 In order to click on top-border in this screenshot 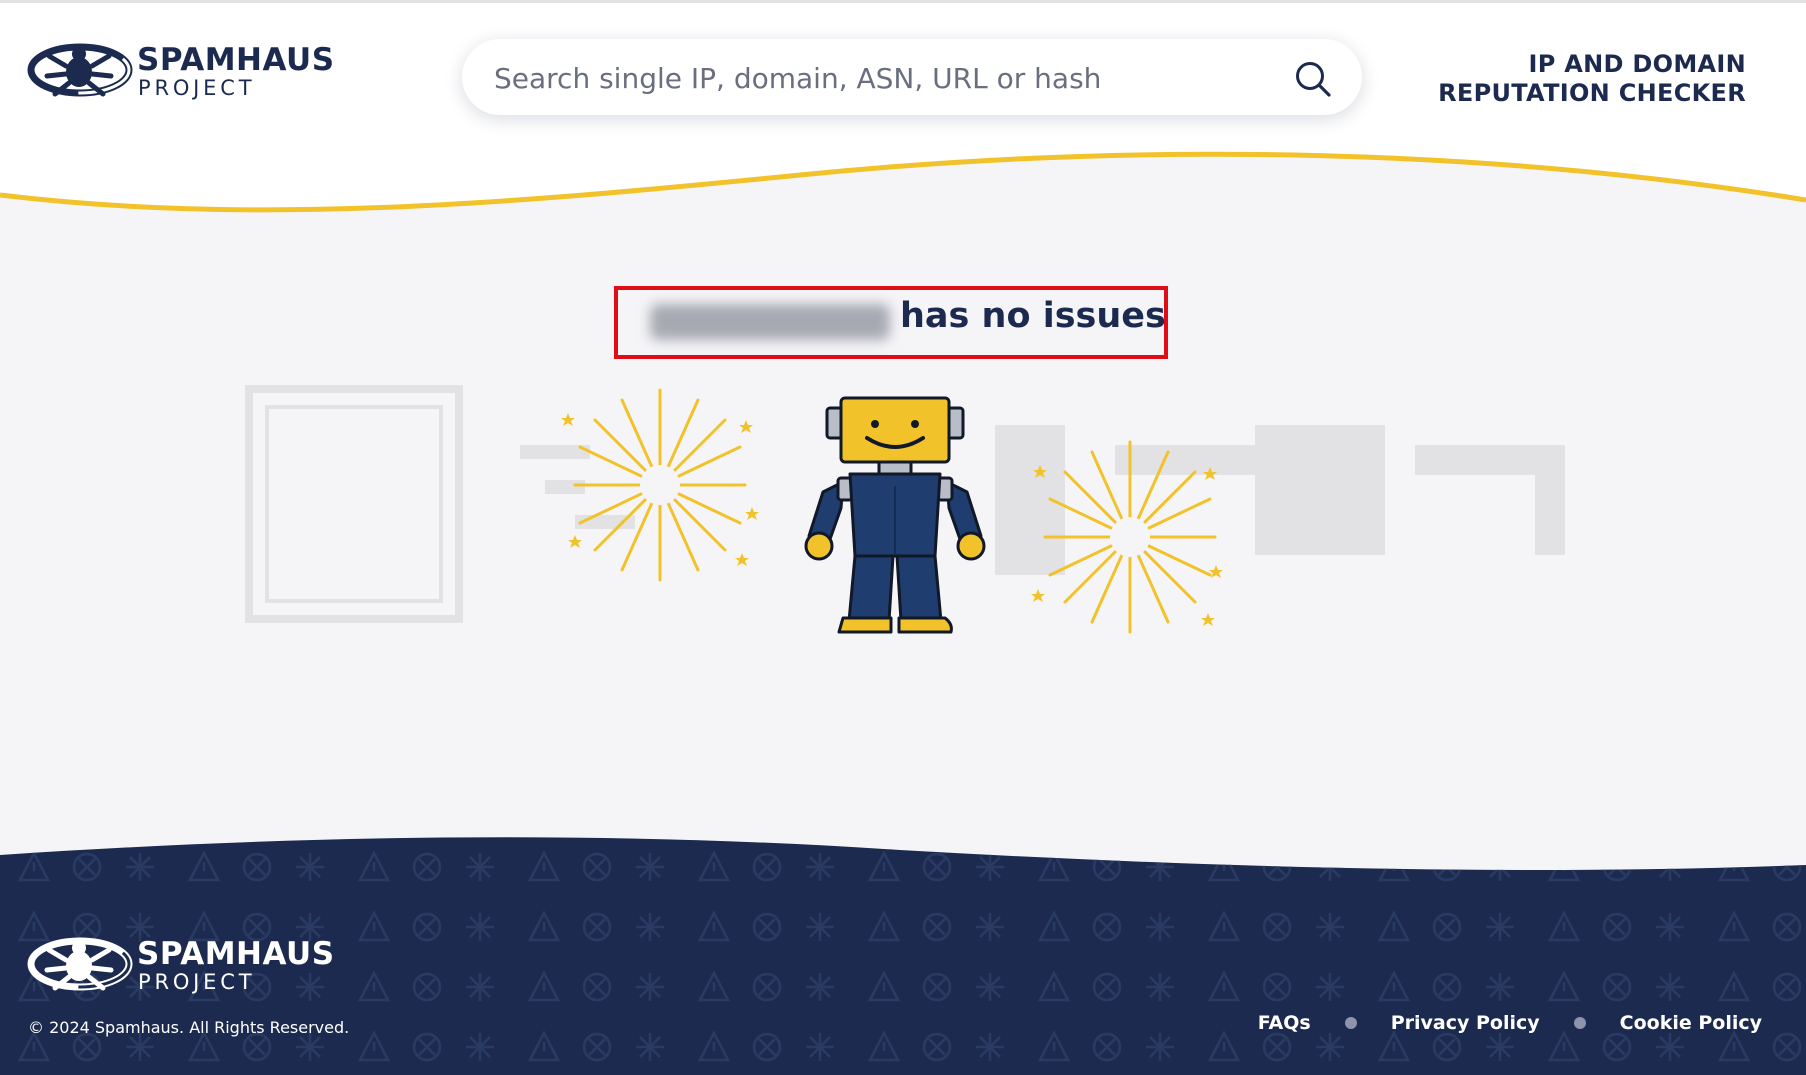, I will do `click(903, 1)`.